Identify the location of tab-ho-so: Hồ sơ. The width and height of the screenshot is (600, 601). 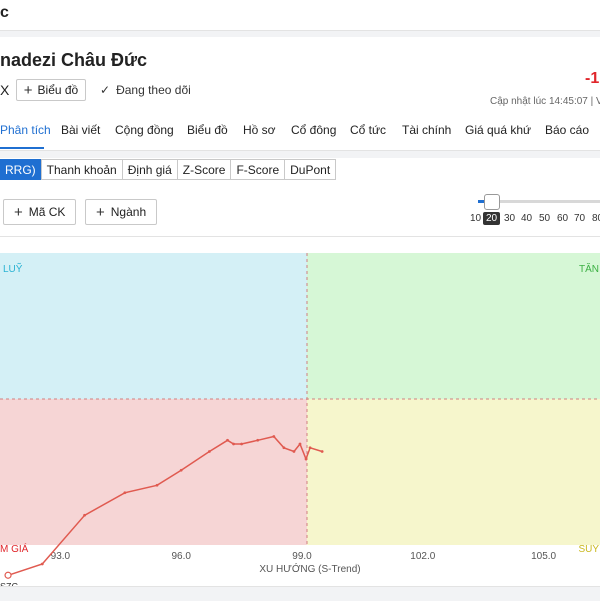
(259, 130).